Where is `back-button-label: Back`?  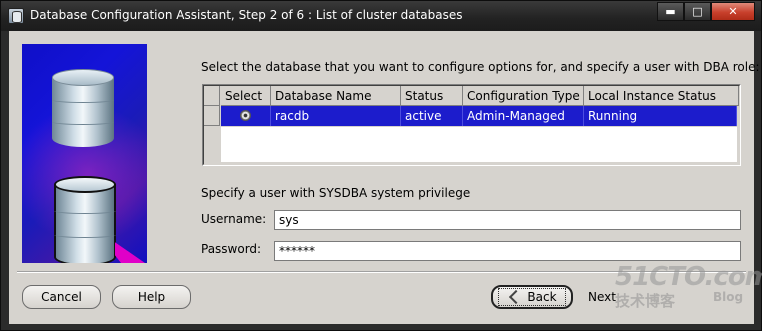 back-button-label: Back is located at coordinates (542, 297).